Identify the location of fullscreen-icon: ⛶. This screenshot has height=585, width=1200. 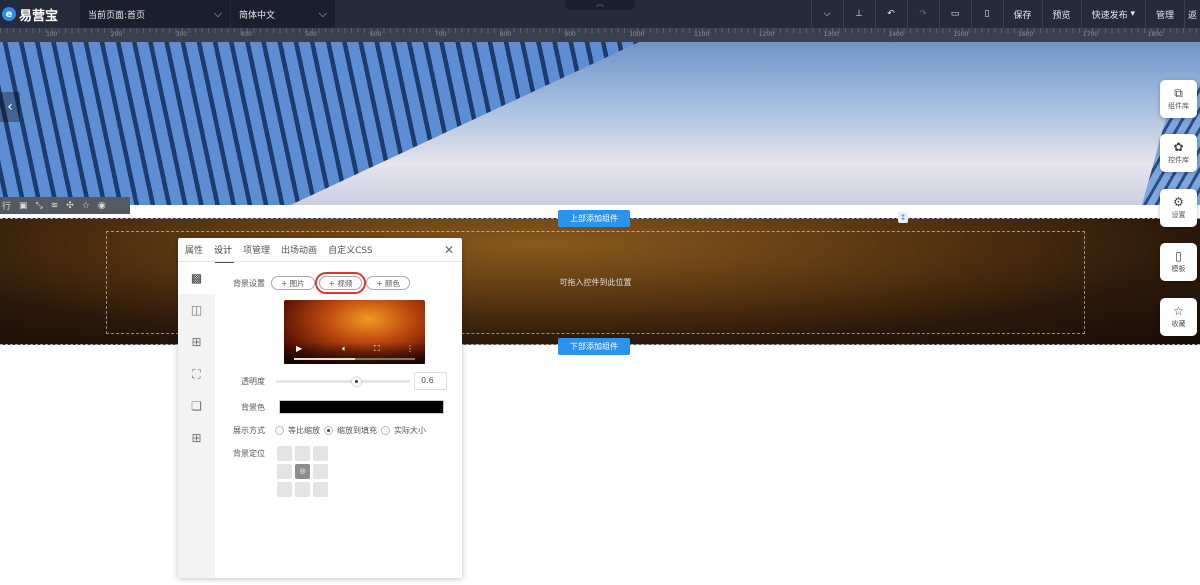
(377, 349).